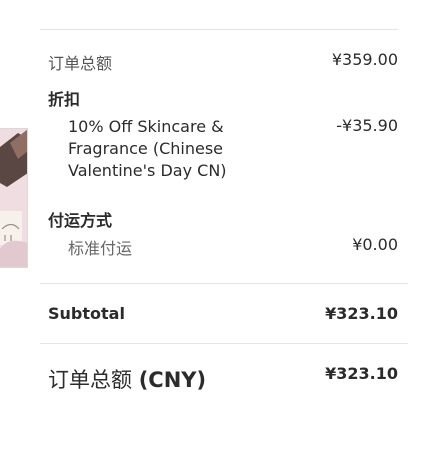 This screenshot has width=440, height=451. I want to click on total-divider, so click(224, 343).